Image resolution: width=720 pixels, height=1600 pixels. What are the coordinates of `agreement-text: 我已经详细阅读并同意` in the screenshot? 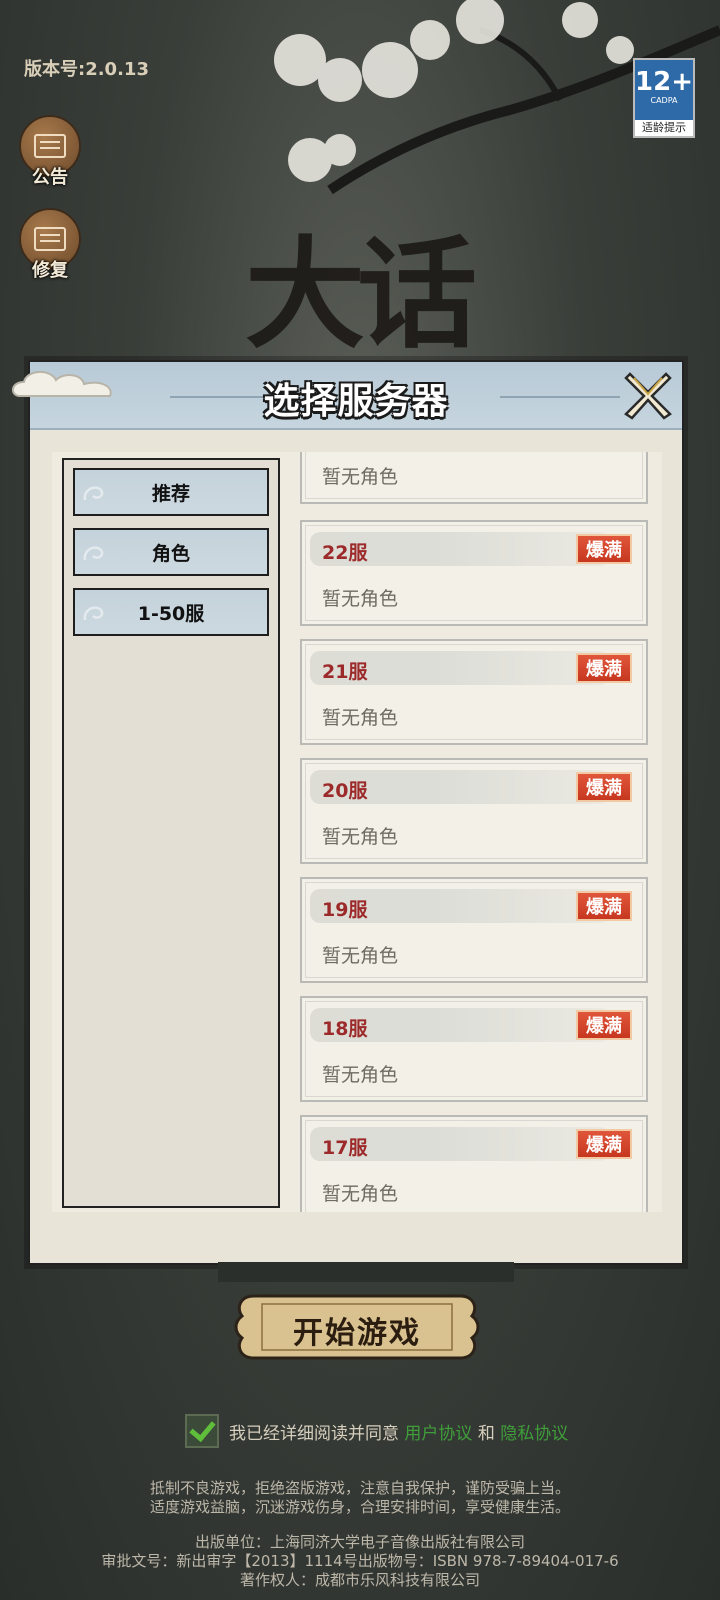 It's located at (314, 1433).